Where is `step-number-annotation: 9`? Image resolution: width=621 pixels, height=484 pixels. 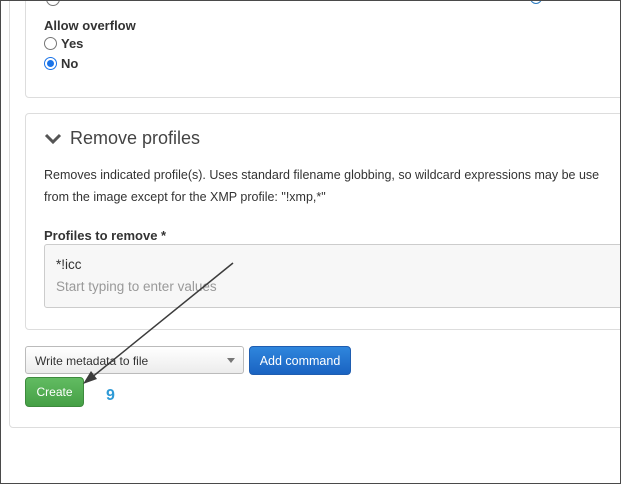
step-number-annotation: 9 is located at coordinates (110, 395).